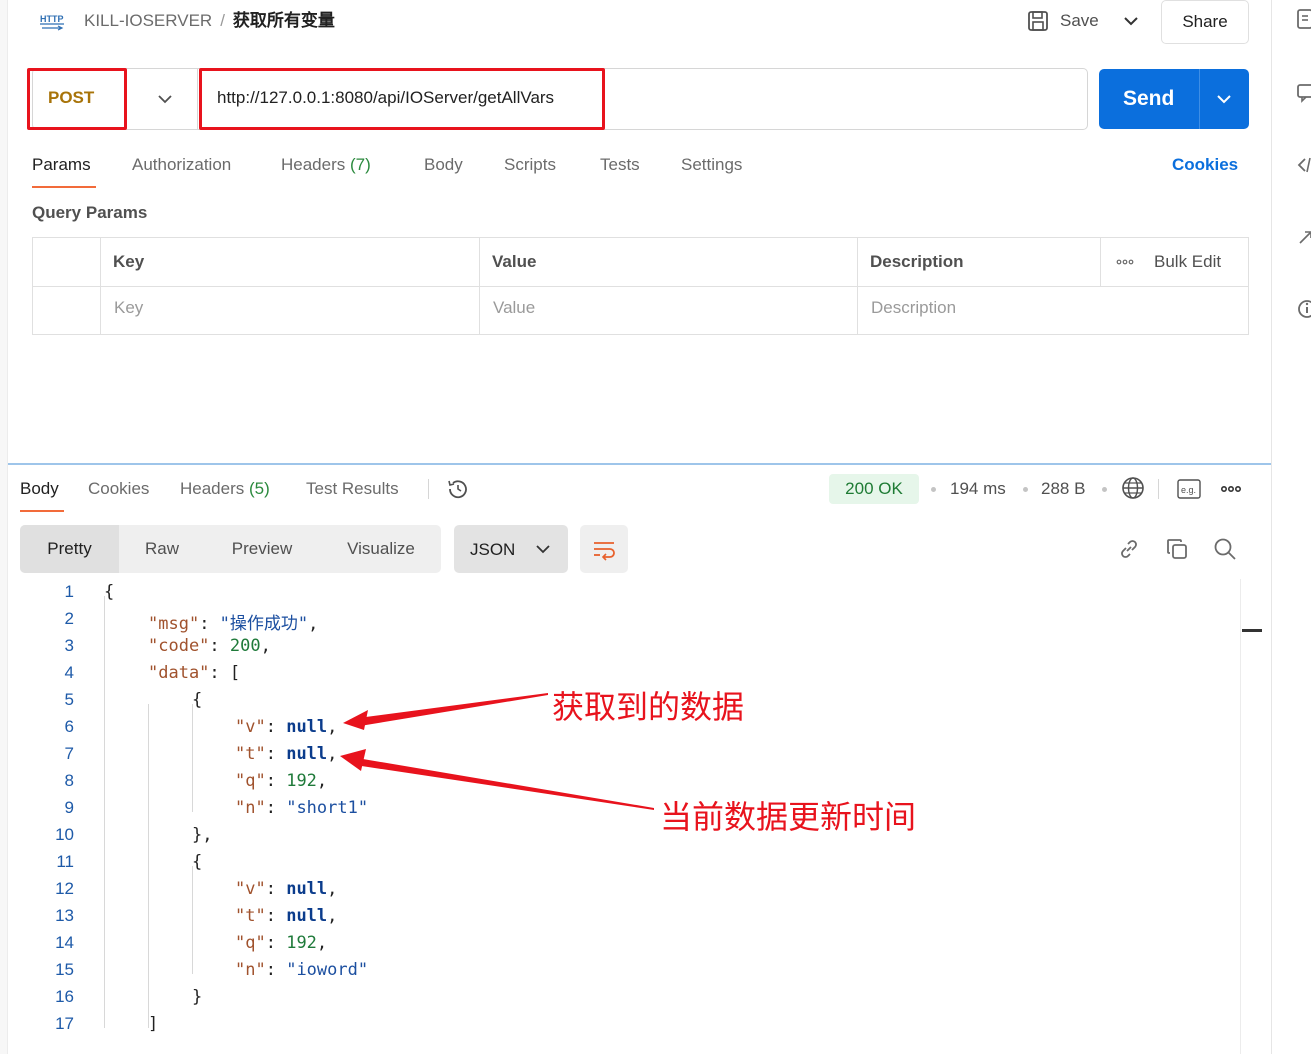  I want to click on cookies-link: Cookies, so click(1205, 165).